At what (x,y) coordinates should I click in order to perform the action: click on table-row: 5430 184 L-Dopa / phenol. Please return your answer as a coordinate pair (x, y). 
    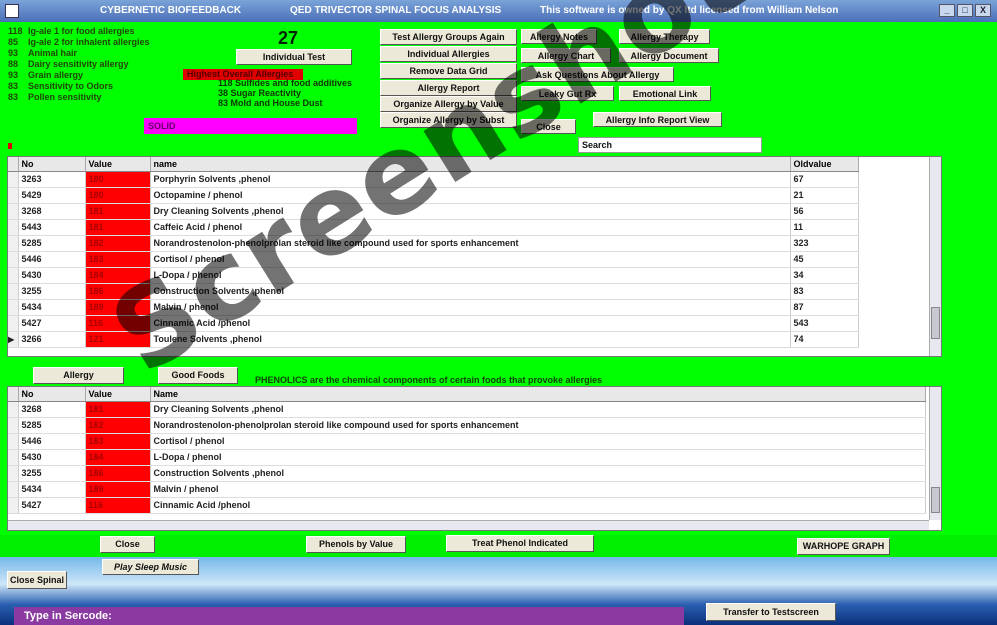
    Looking at the image, I should click on (467, 457).